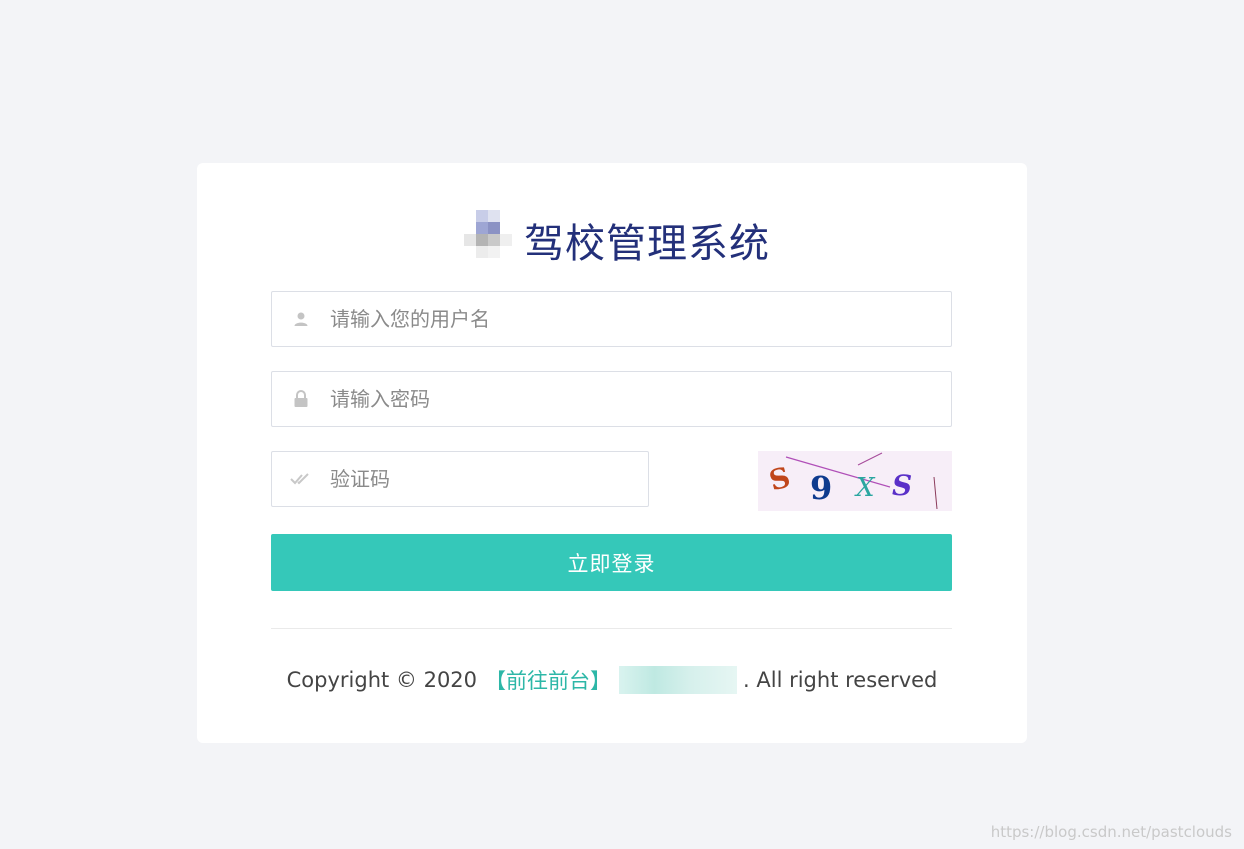  What do you see at coordinates (548, 680) in the screenshot?
I see `frontend-link: 【前往前台】` at bounding box center [548, 680].